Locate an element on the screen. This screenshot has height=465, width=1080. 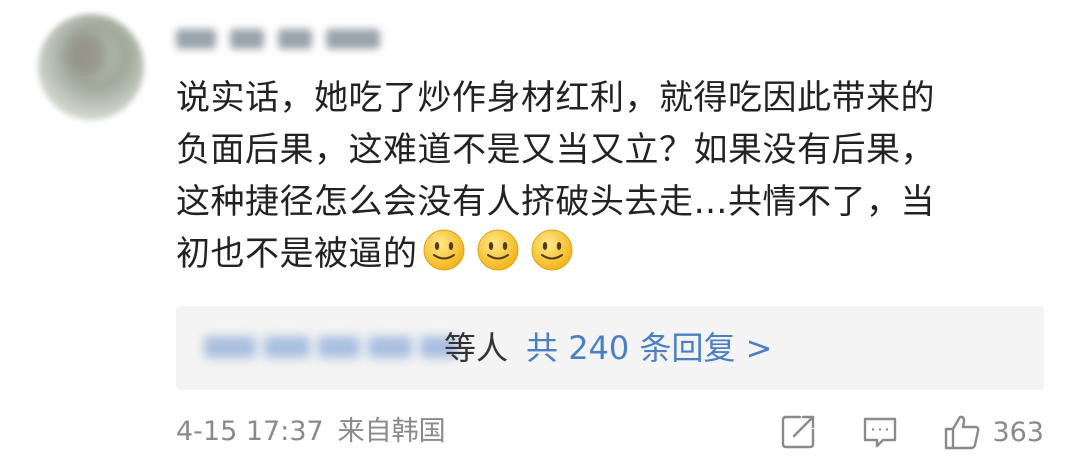
username-blurred is located at coordinates (294, 39).